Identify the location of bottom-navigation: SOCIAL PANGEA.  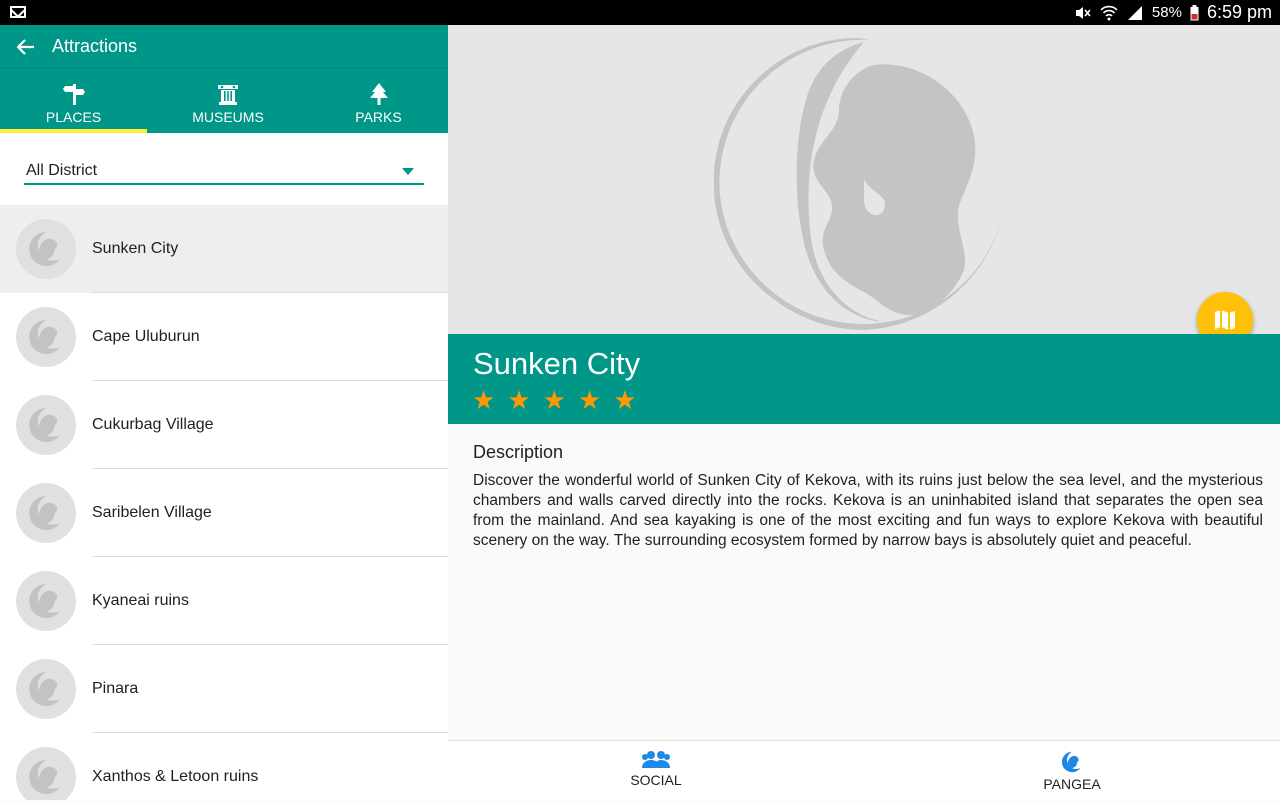
(864, 770).